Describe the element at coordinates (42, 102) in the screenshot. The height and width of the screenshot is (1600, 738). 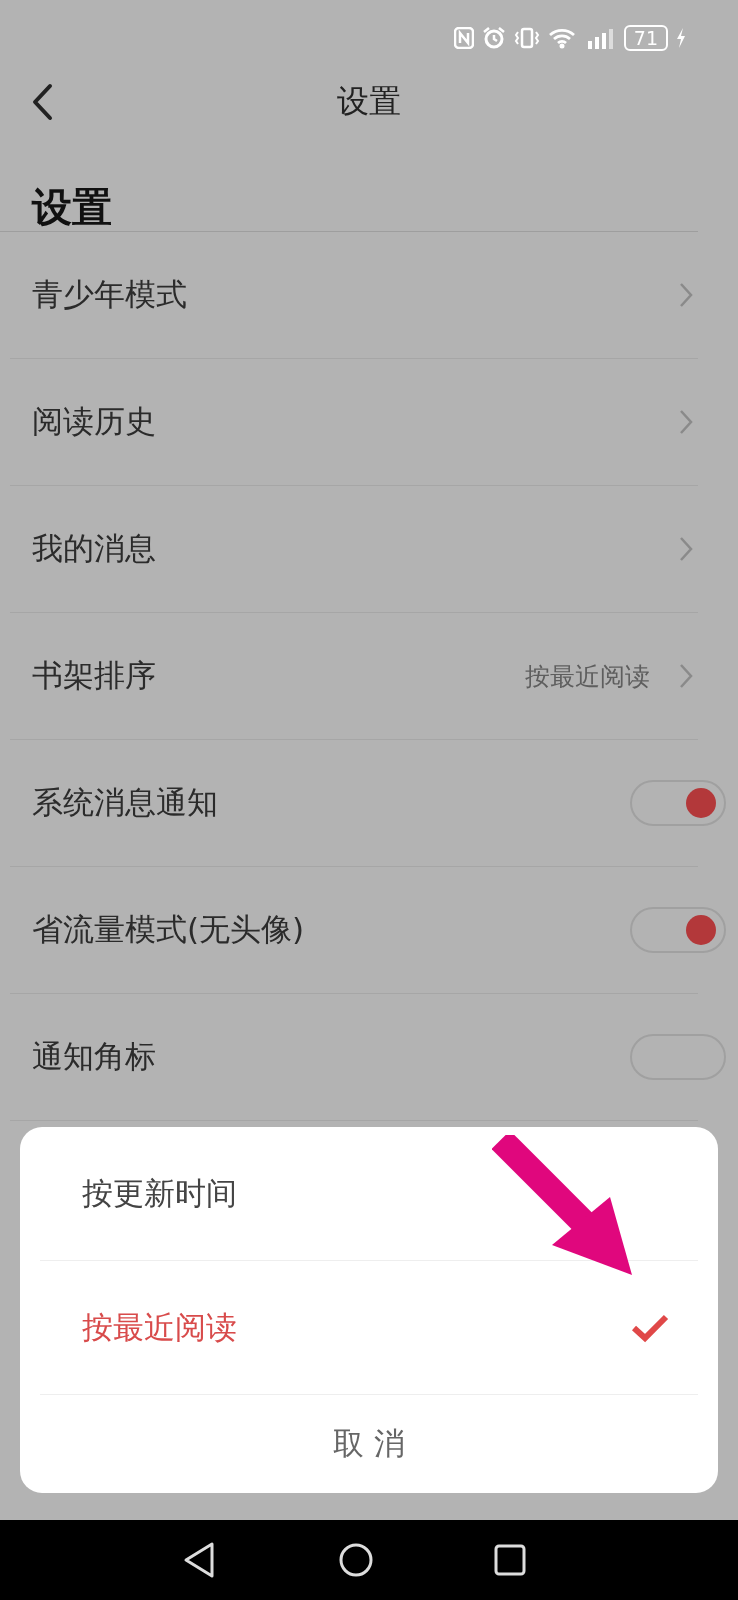
I see `back-icon` at that location.